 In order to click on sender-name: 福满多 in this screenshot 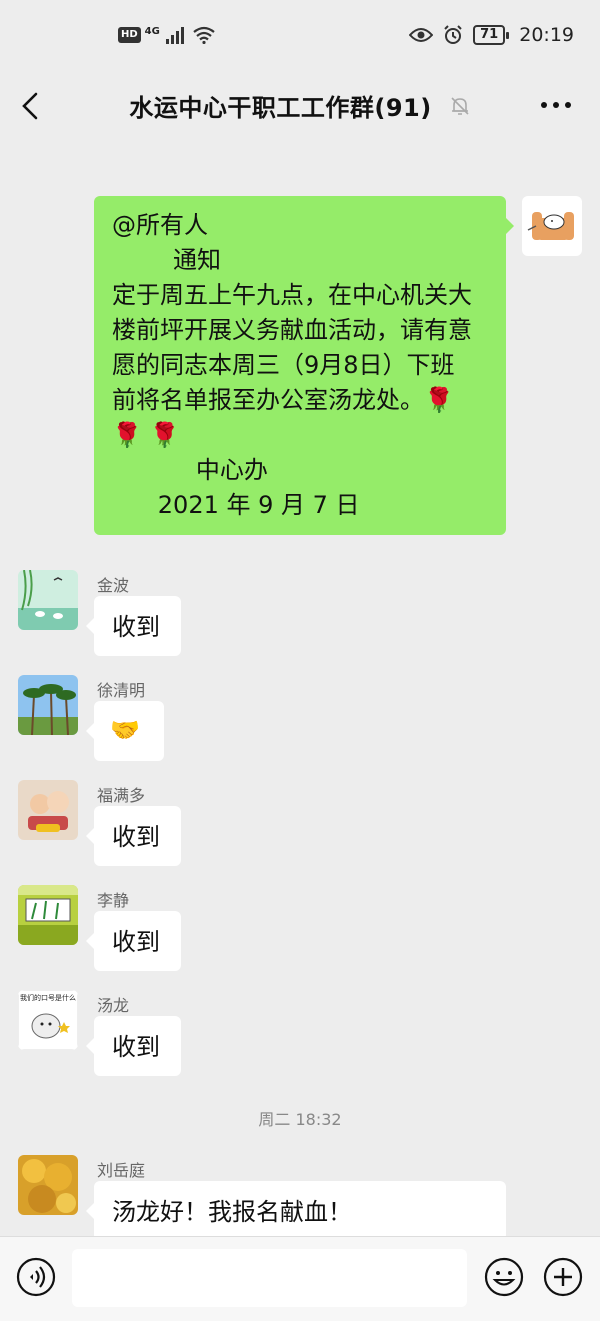, I will do `click(121, 795)`.